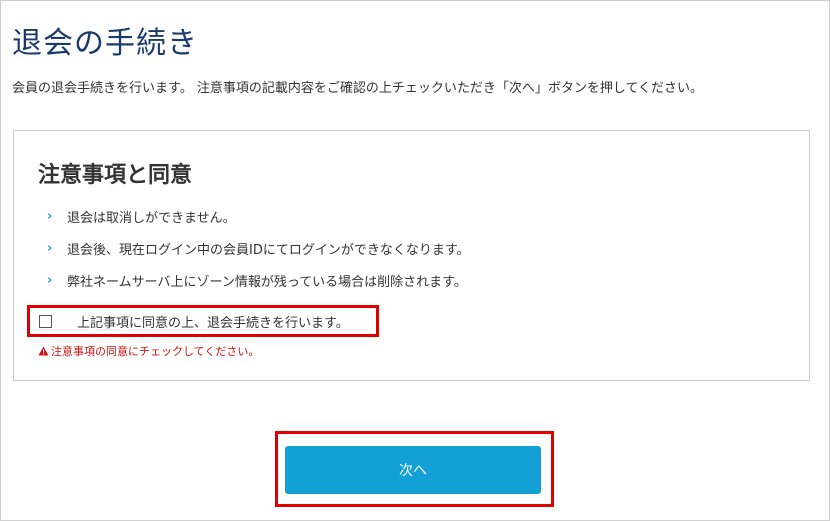 This screenshot has width=830, height=521. I want to click on warning-icon, so click(43, 351).